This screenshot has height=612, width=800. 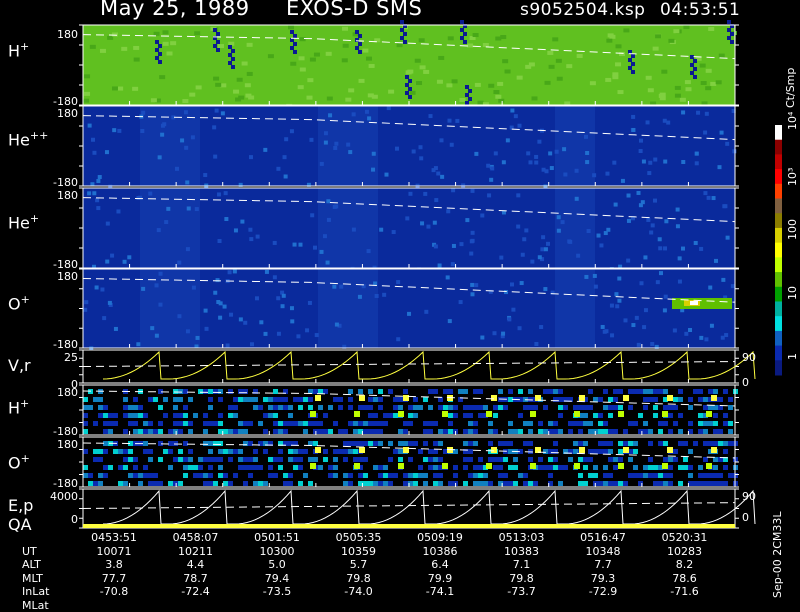 I want to click on panel-label-sup: +, so click(x=34, y=218).